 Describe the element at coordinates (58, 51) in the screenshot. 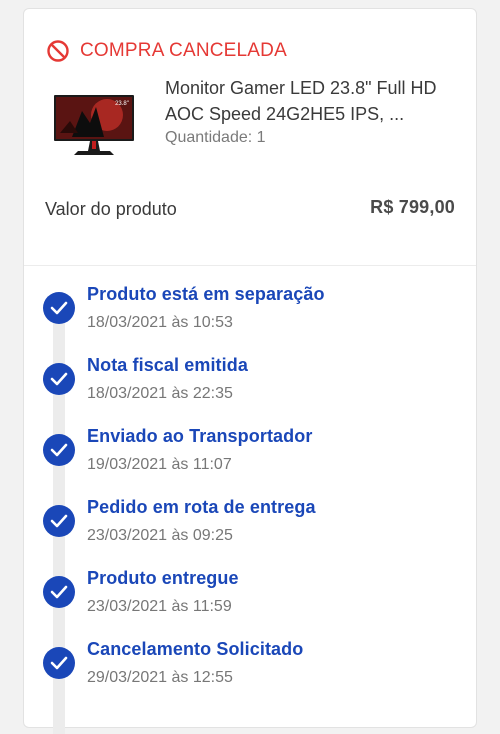

I see `prohibited-icon` at that location.